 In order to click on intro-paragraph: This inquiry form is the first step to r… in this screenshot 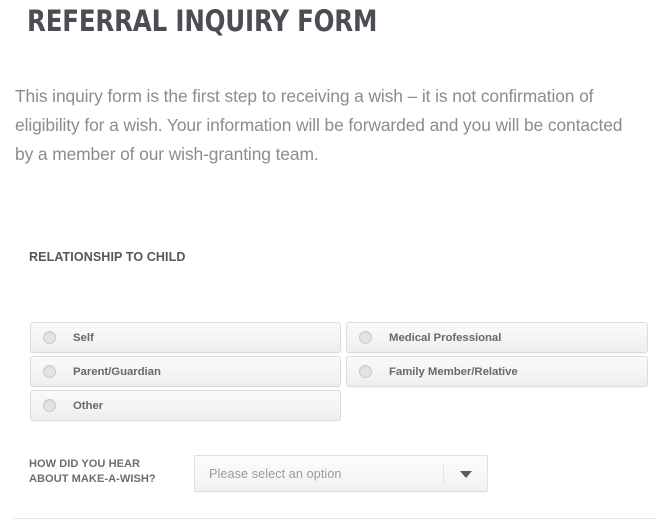, I will do `click(319, 125)`.